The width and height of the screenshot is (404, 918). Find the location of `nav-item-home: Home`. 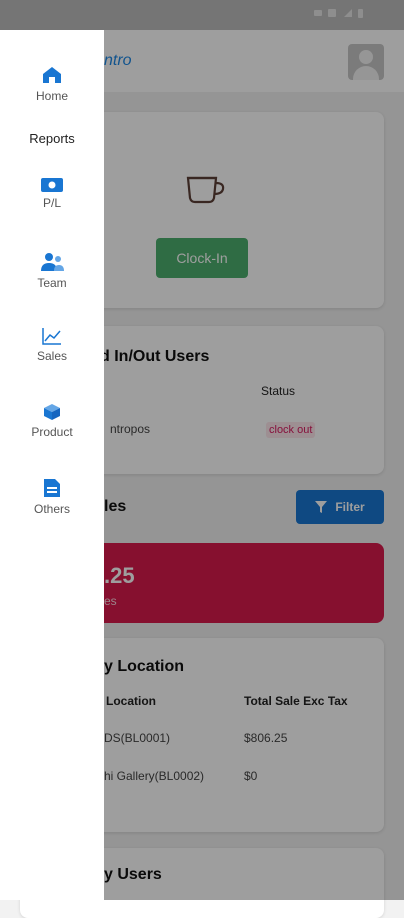

nav-item-home: Home is located at coordinates (52, 84).